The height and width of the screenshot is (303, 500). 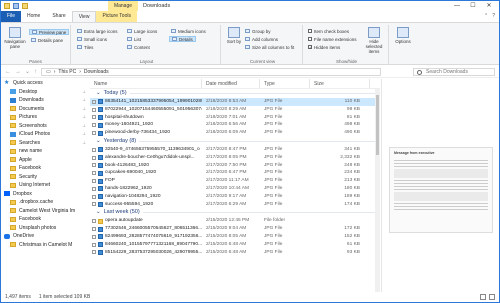 I want to click on details-pane-button: Details pane, so click(x=47, y=40).